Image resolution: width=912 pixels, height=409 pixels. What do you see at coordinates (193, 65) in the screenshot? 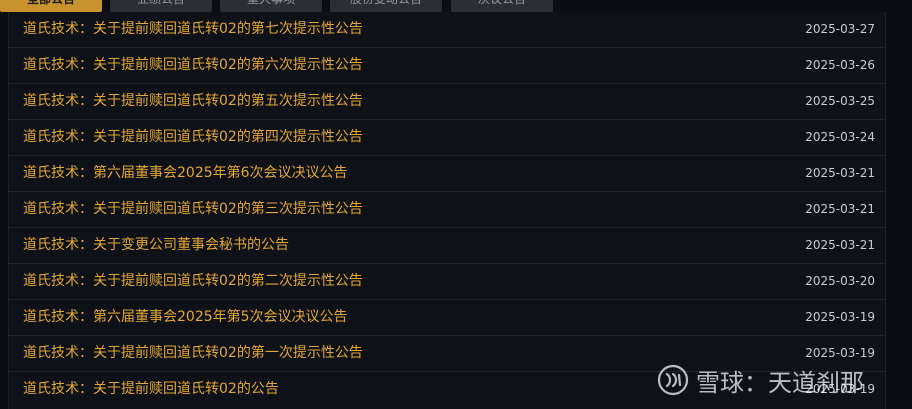
I see `announcement-title: 道氏技术：关于提前赎回道氏转02的第六次提示性公告` at bounding box center [193, 65].